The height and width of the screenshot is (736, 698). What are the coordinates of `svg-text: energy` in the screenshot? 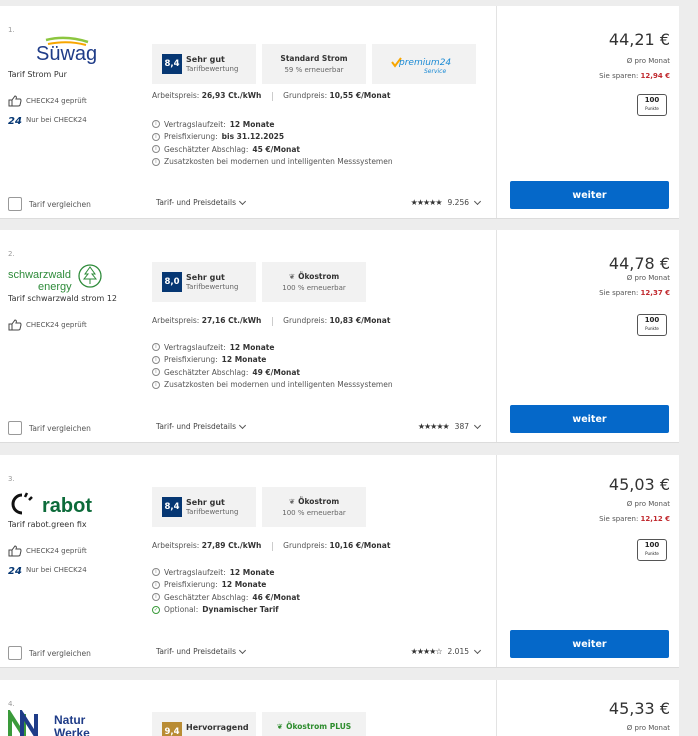 It's located at (55, 287).